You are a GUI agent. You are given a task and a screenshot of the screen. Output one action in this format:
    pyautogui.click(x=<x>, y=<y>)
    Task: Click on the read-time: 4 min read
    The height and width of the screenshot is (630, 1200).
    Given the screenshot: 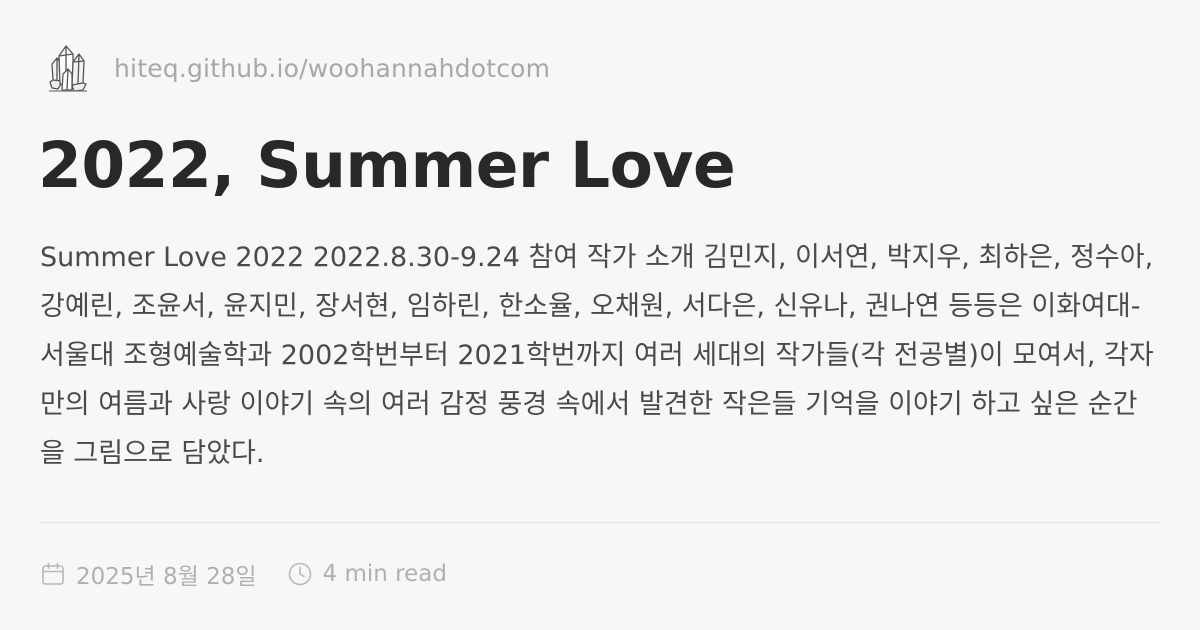 What is the action you would take?
    pyautogui.click(x=367, y=574)
    